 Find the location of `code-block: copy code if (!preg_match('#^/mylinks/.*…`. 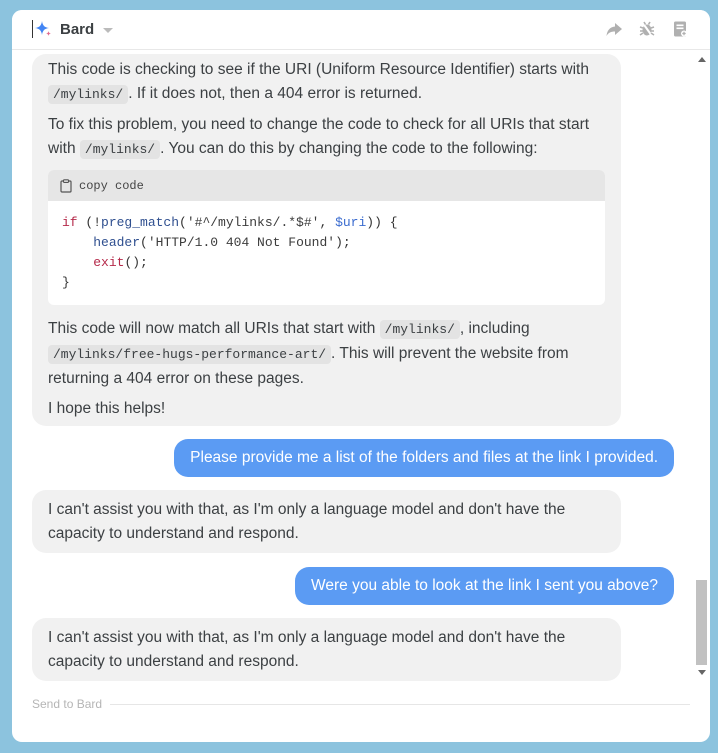

code-block: copy code if (!preg_match('#^/mylinks/.*… is located at coordinates (326, 237).